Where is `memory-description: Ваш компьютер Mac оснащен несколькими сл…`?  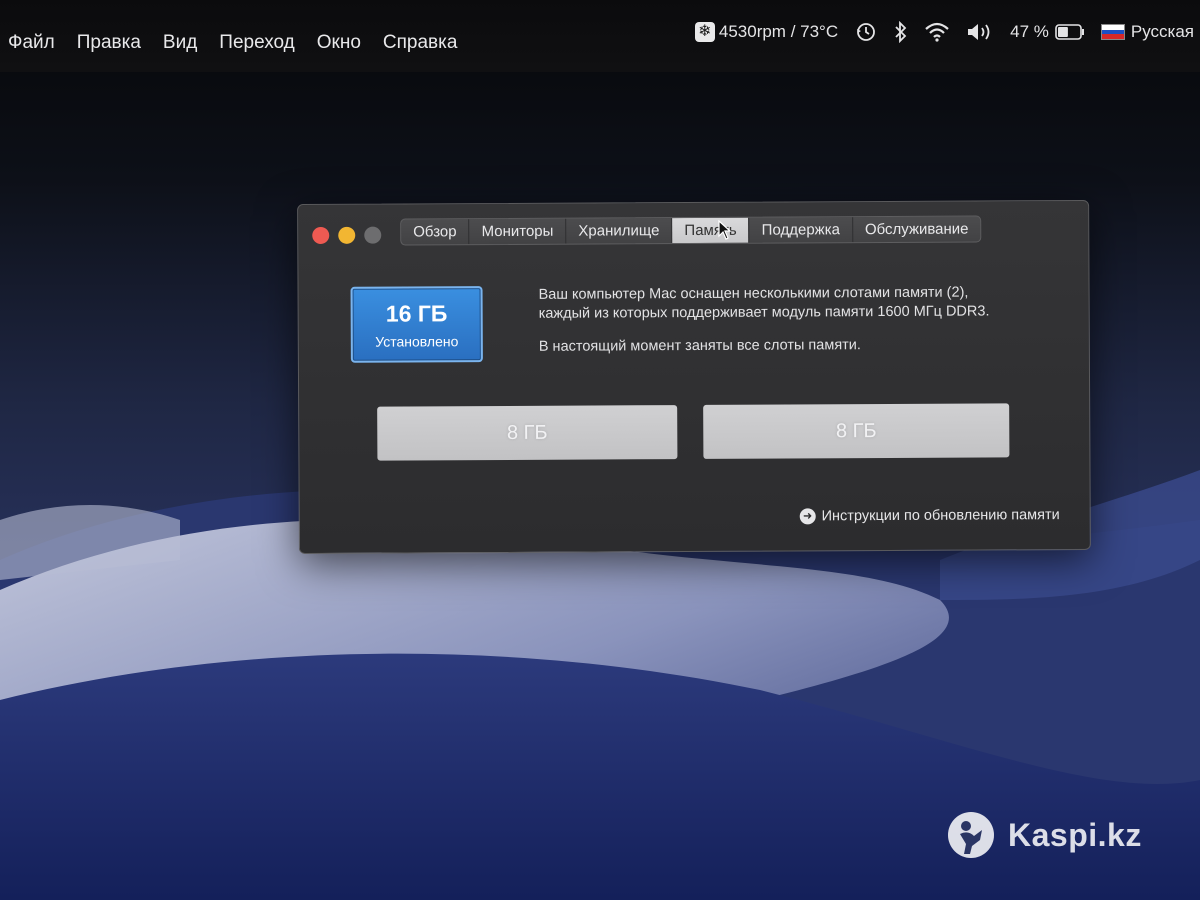 memory-description: Ваш компьютер Mac оснащен несколькими сл… is located at coordinates (799, 320).